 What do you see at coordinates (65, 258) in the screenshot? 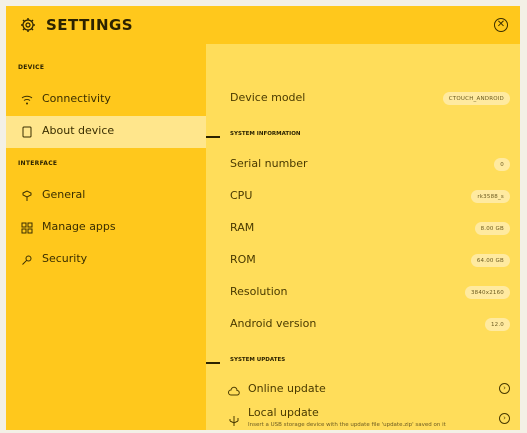
I see `sidebar-item-label: Security` at bounding box center [65, 258].